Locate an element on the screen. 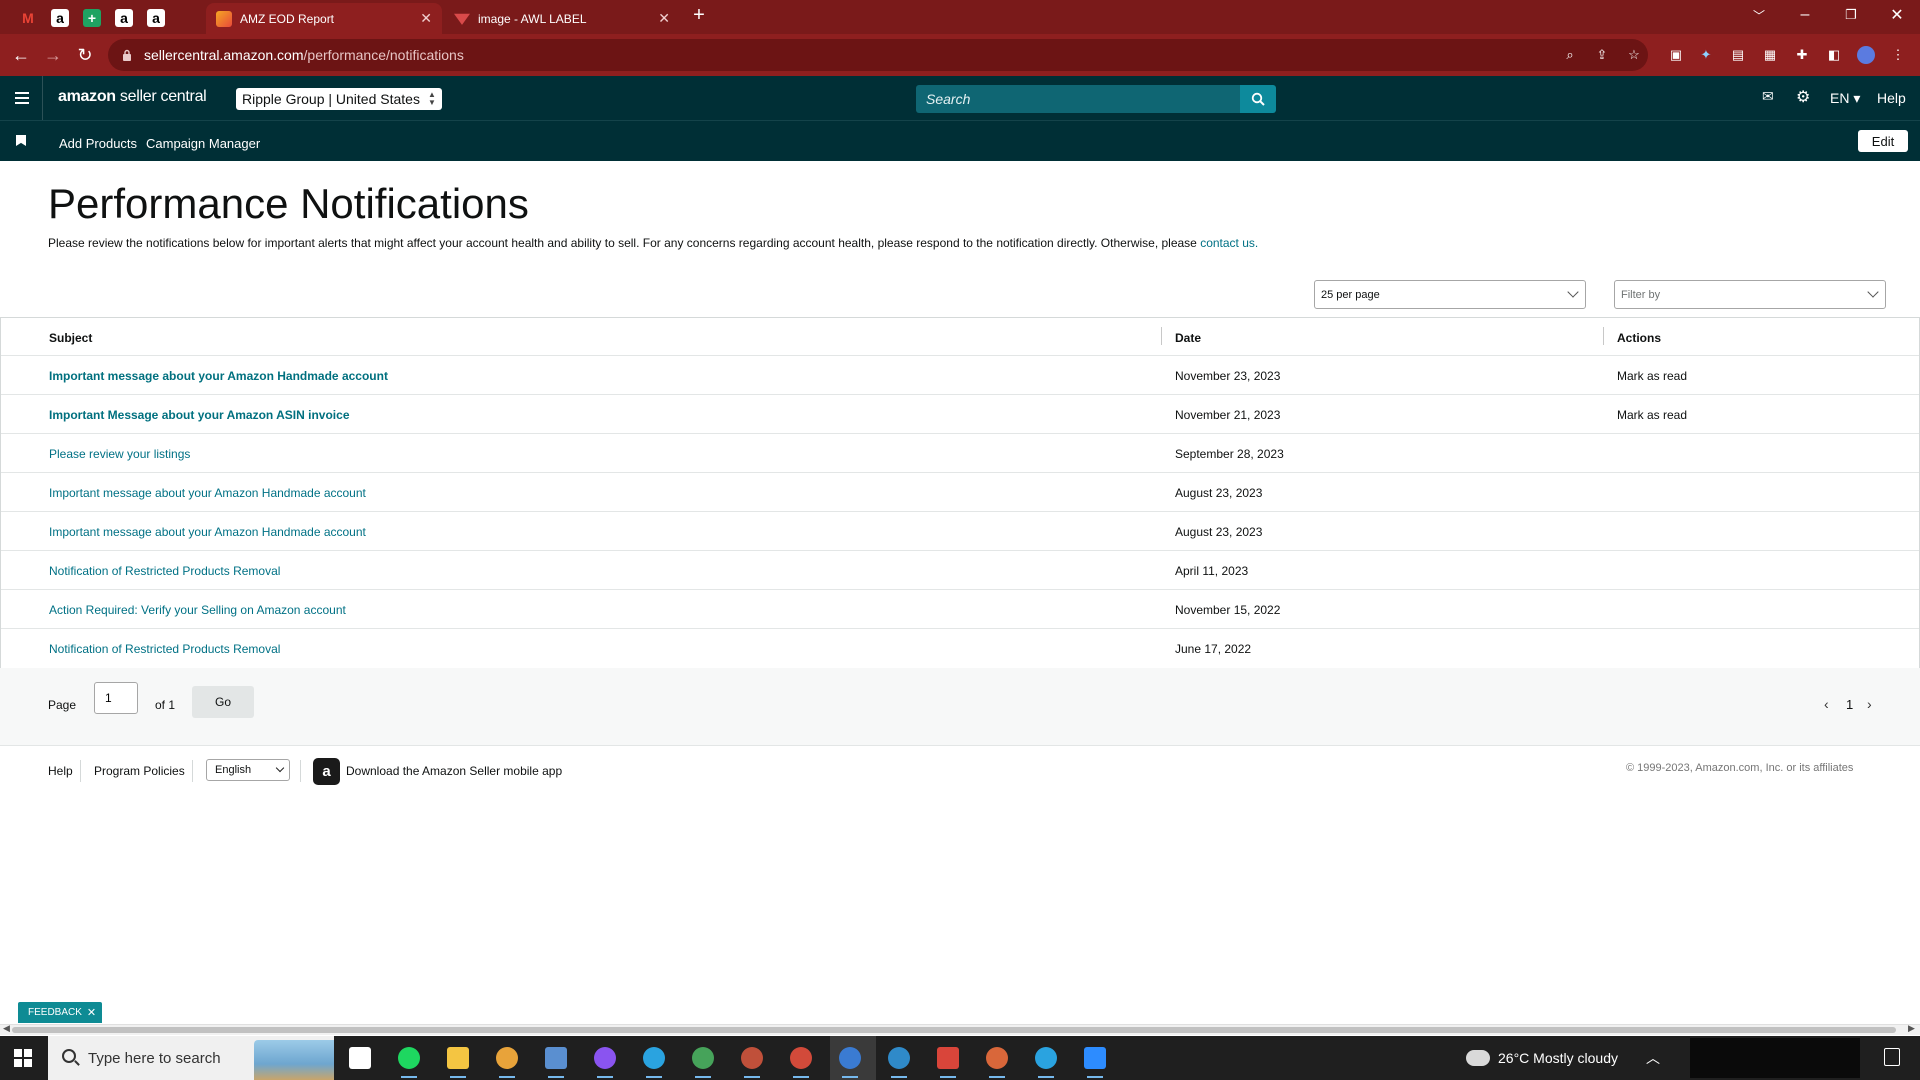 The height and width of the screenshot is (1080, 1920). scroll-right-icon: ▶ is located at coordinates (1911, 1028).